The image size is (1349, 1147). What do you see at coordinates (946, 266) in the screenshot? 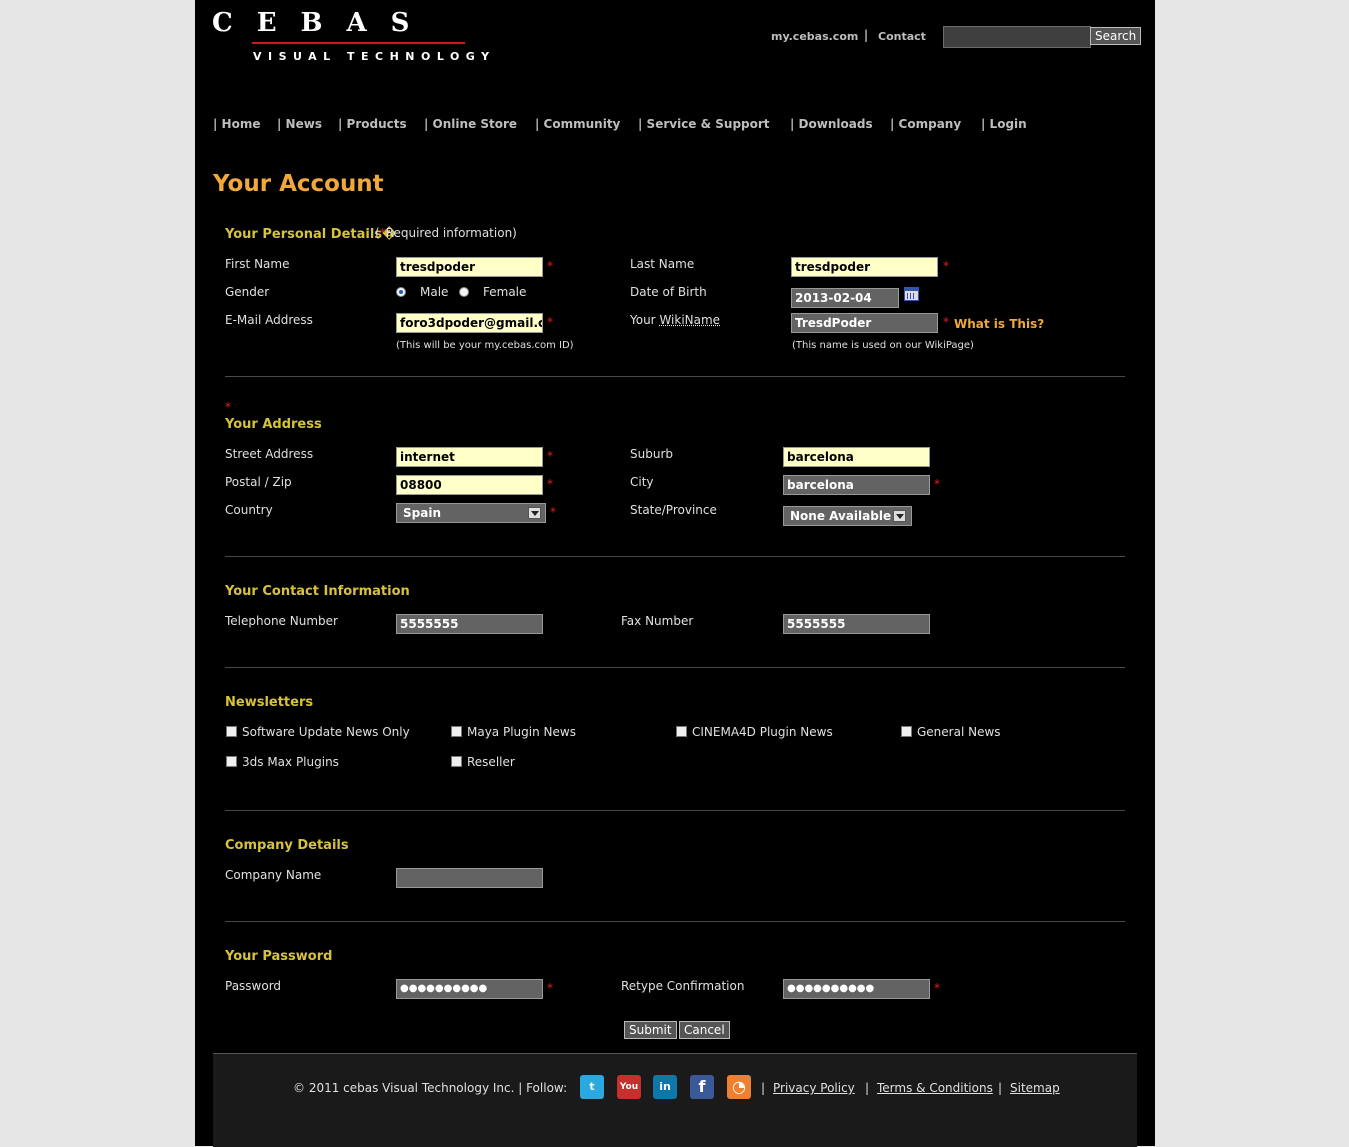
I see `last-name-required: *` at bounding box center [946, 266].